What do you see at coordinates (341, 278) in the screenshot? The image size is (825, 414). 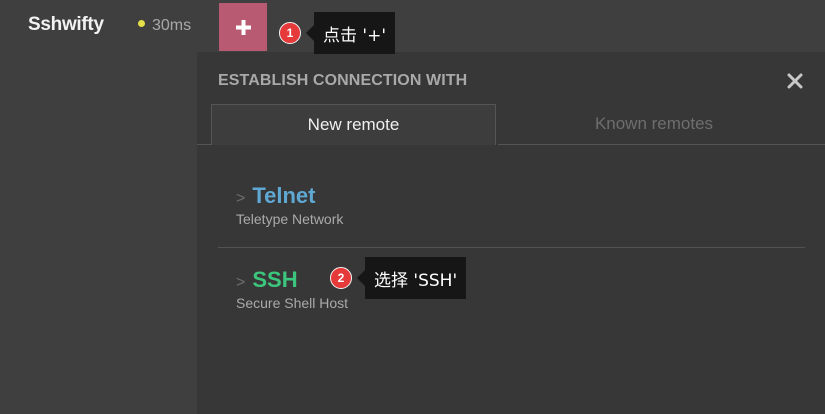 I see `step-badge: 2` at bounding box center [341, 278].